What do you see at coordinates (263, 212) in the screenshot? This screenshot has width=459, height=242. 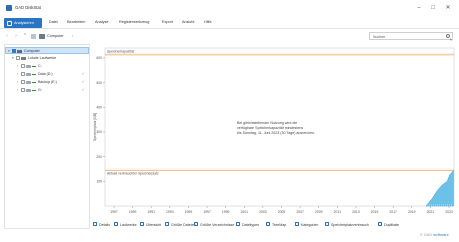 I see `x-tick-label: 2003` at bounding box center [263, 212].